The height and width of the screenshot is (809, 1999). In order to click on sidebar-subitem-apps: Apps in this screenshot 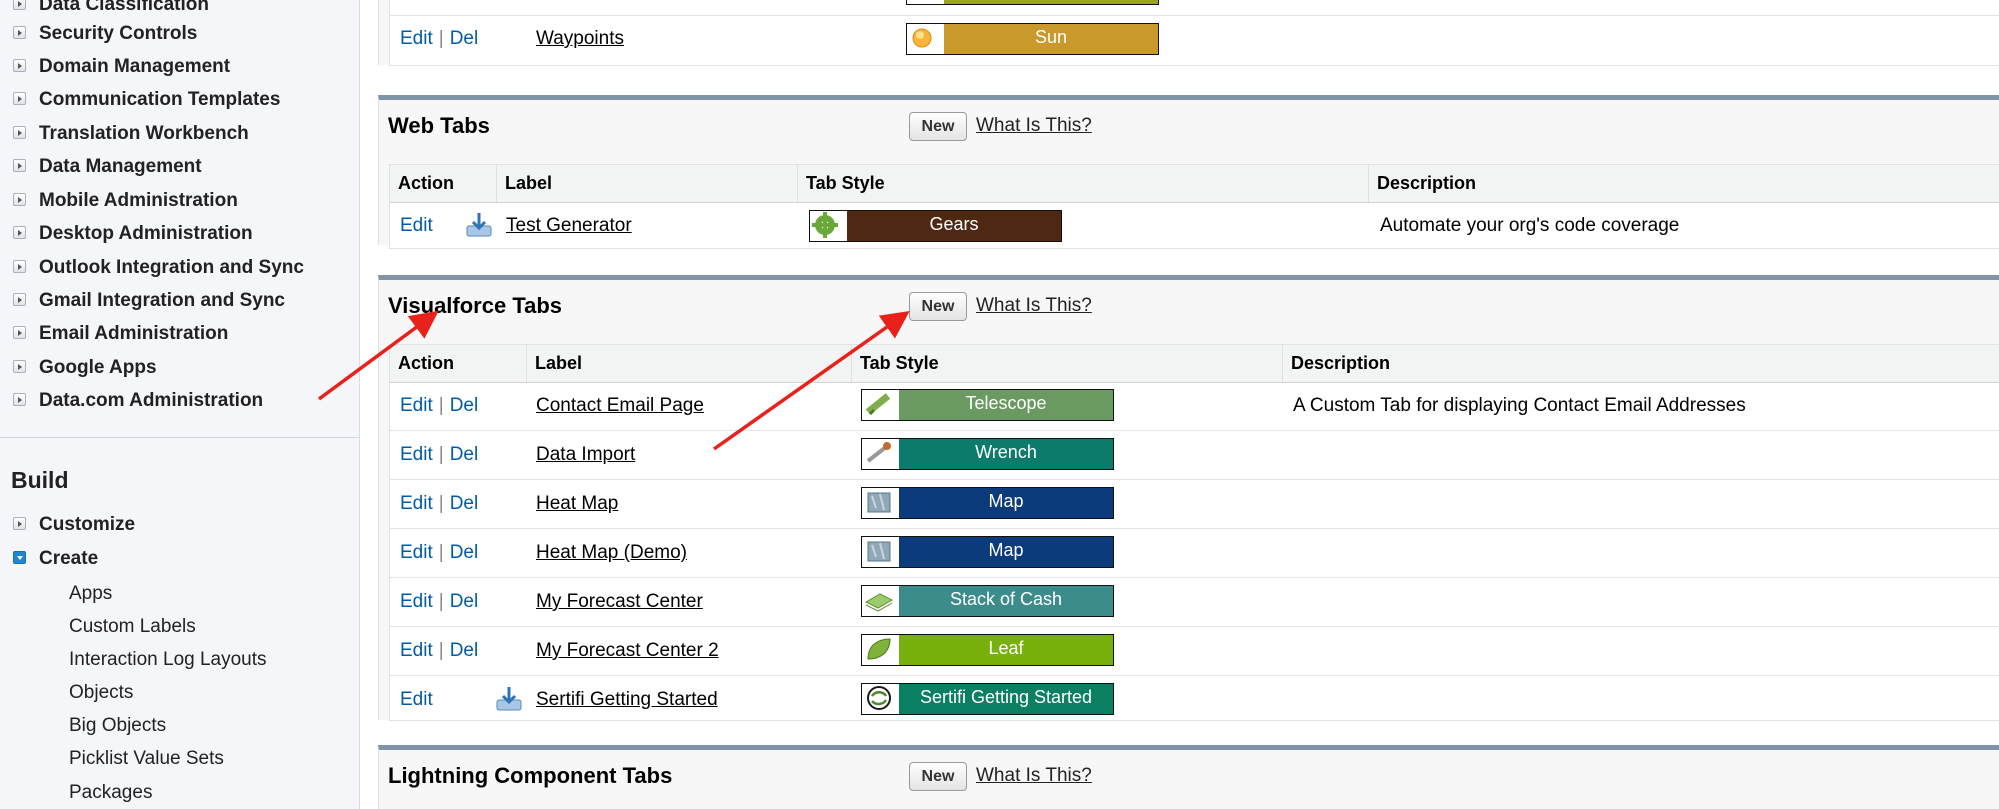, I will do `click(90, 594)`.